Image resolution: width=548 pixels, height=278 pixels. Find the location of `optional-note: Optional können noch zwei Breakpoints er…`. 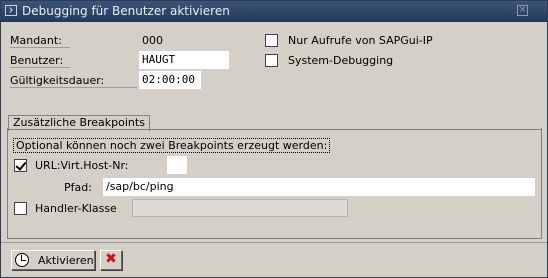

optional-note: Optional können noch zwei Breakpoints er… is located at coordinates (172, 145).